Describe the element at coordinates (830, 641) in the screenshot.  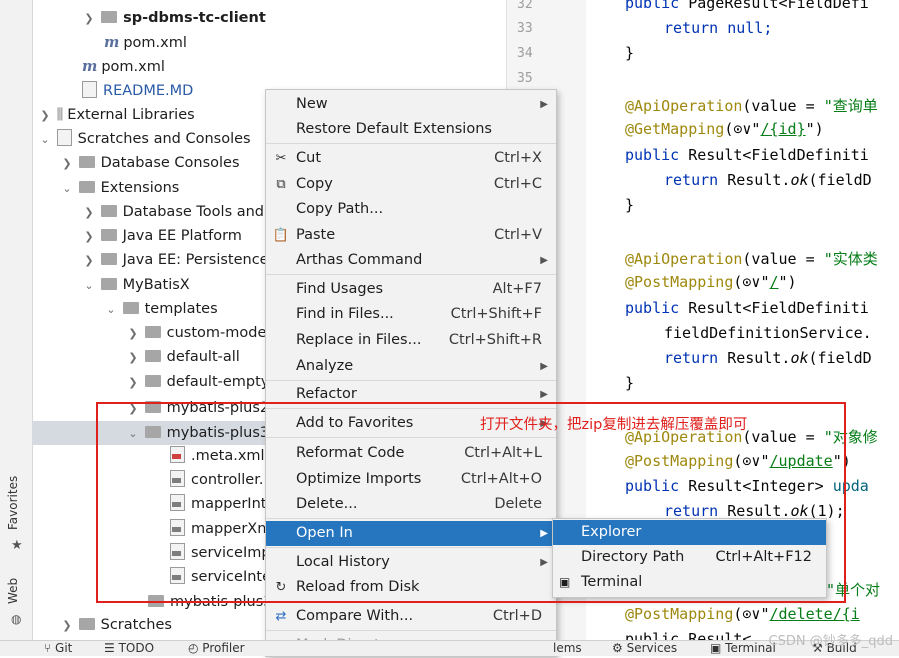
I see `watermark: CSDN @钞多多_qdd` at that location.